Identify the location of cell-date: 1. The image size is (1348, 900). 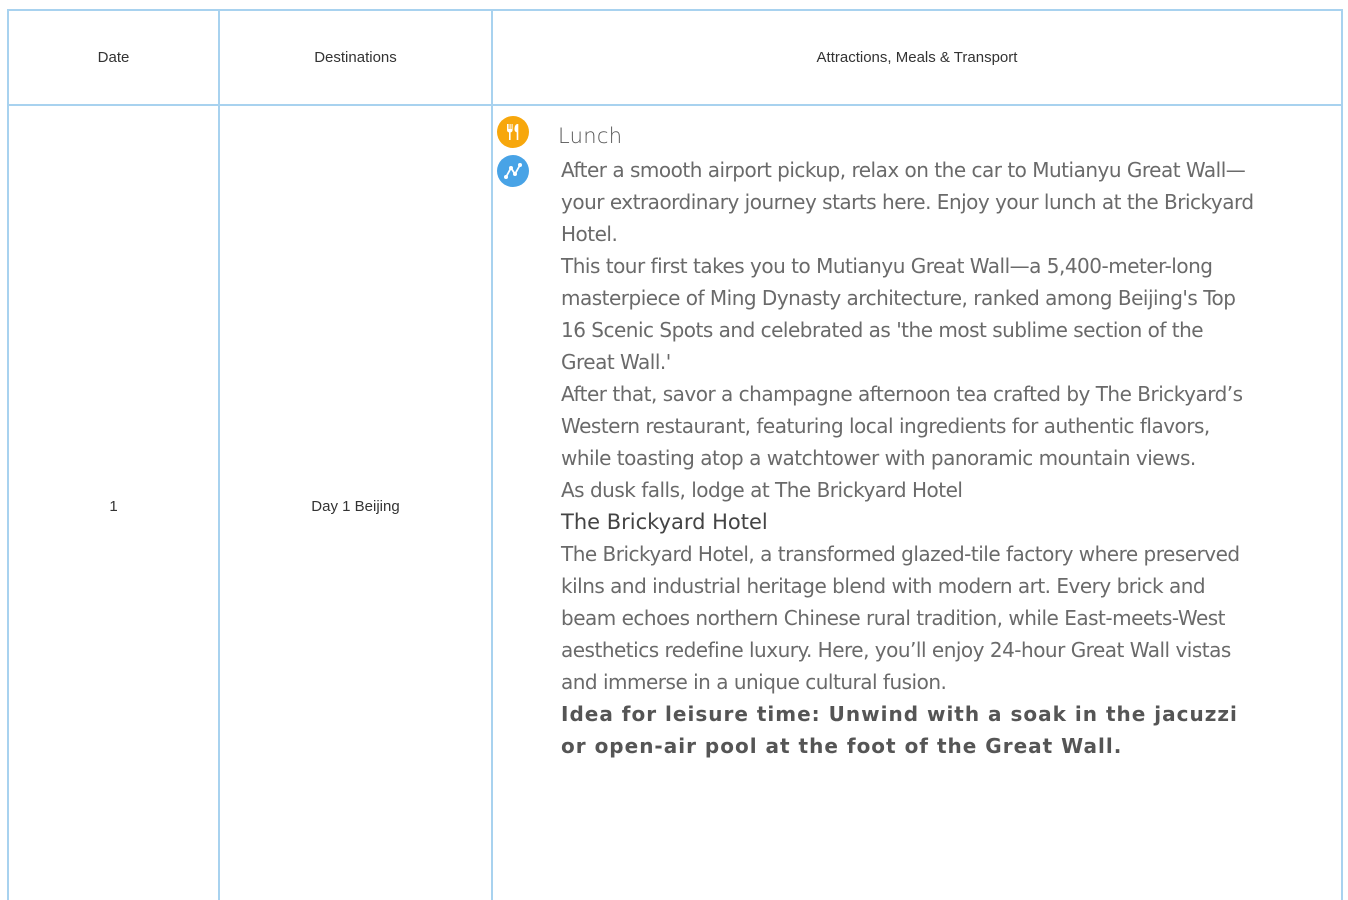
(113, 506).